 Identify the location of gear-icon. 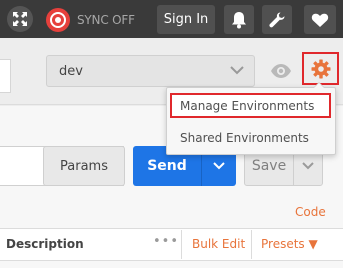
(320, 68).